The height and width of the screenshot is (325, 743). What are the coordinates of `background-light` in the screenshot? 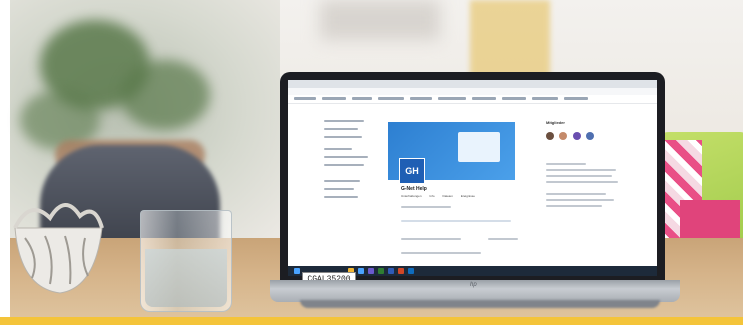 It's located at (380, 20).